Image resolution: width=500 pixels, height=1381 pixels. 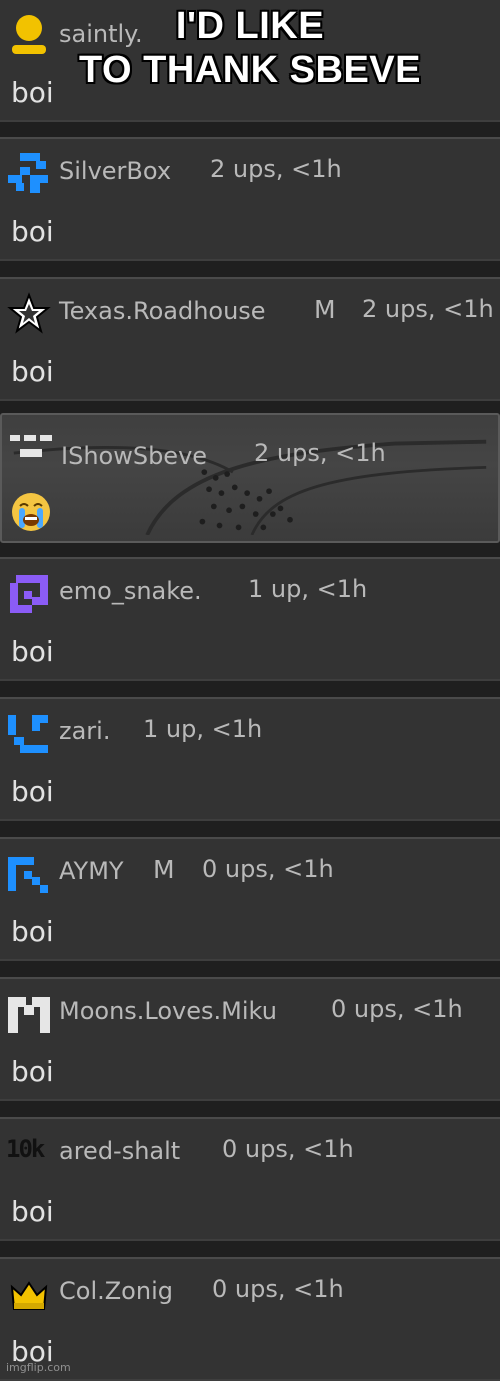 I want to click on comment-username: AYMY, so click(x=91, y=871).